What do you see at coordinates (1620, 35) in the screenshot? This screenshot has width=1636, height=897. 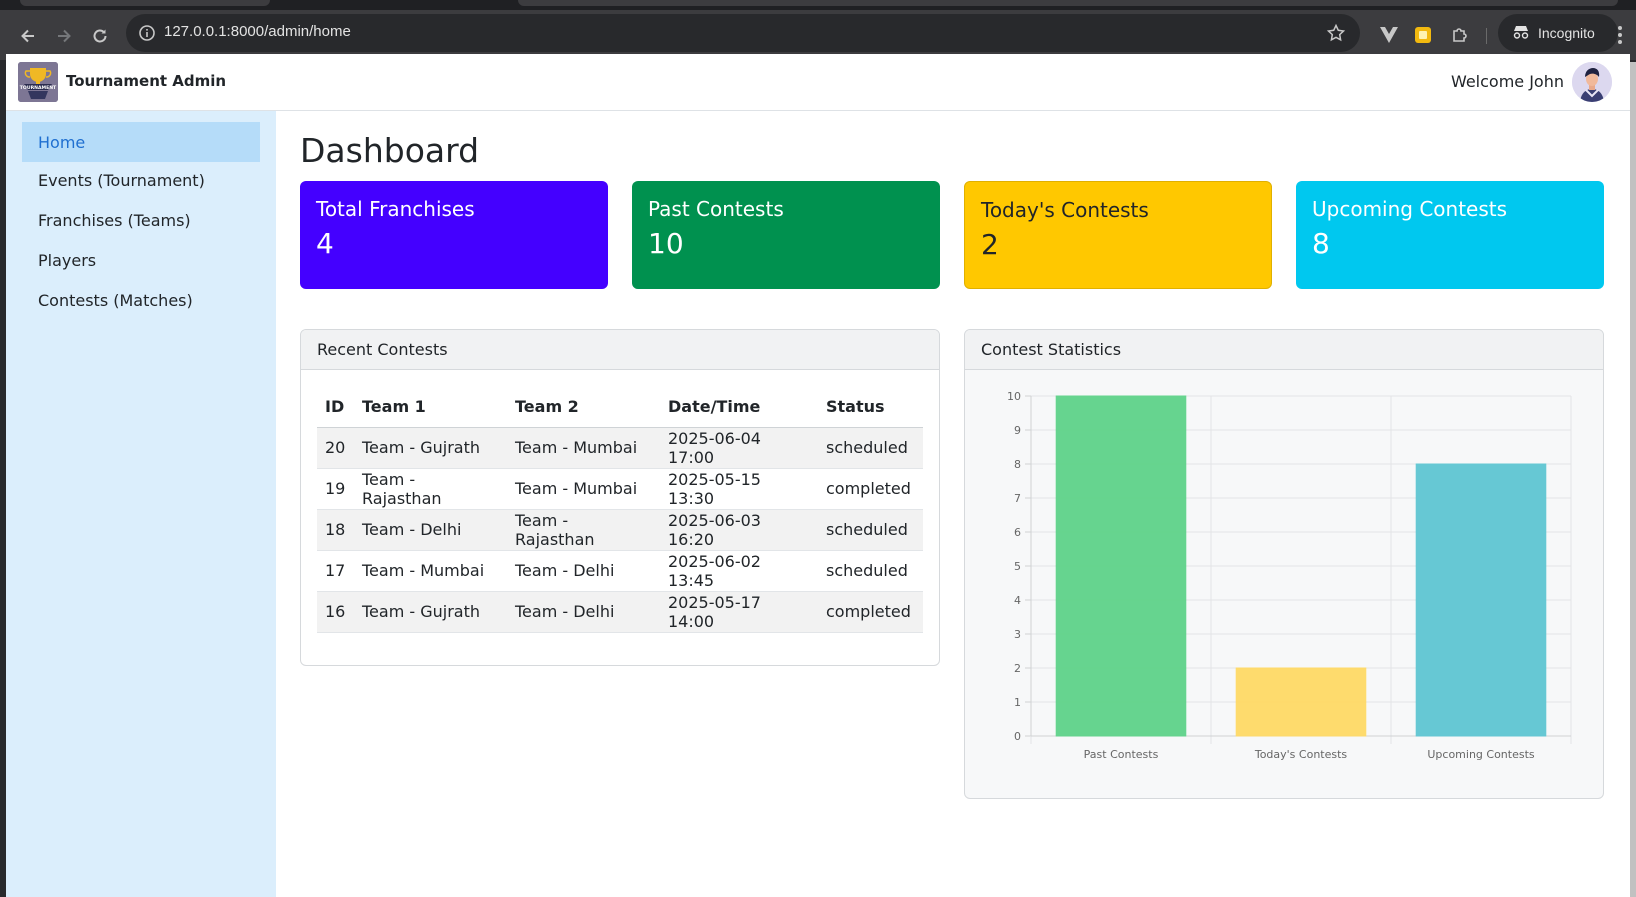 I see `browser-menu-icon` at bounding box center [1620, 35].